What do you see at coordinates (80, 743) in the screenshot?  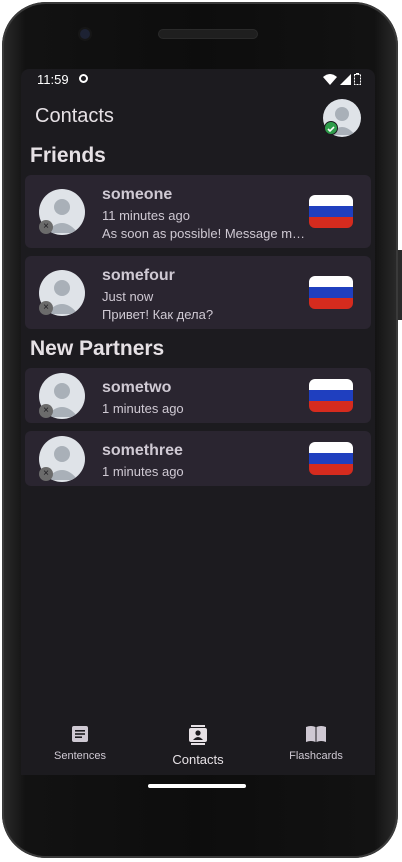 I see `nav-sentences: Sentences` at bounding box center [80, 743].